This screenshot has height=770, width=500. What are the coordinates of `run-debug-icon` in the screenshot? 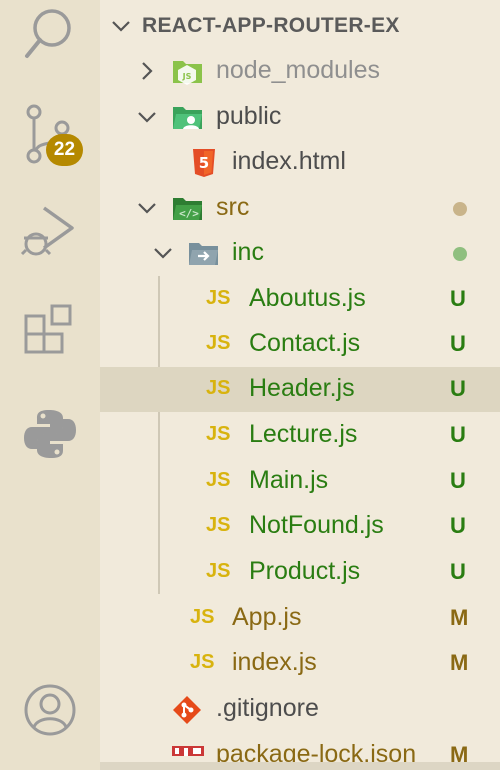 It's located at (50, 233).